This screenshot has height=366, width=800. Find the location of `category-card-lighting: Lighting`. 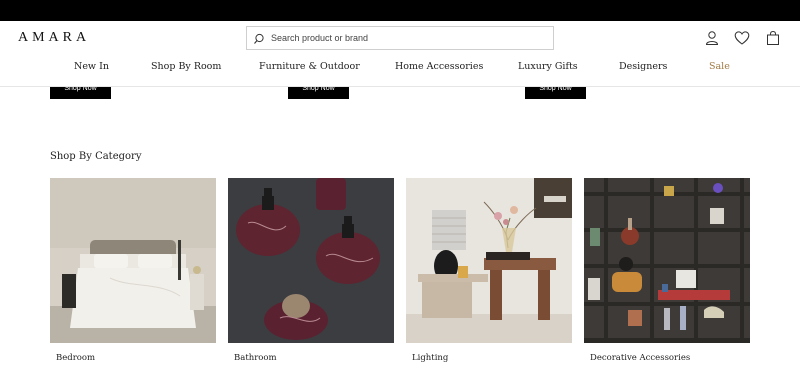

category-card-lighting: Lighting is located at coordinates (489, 272).